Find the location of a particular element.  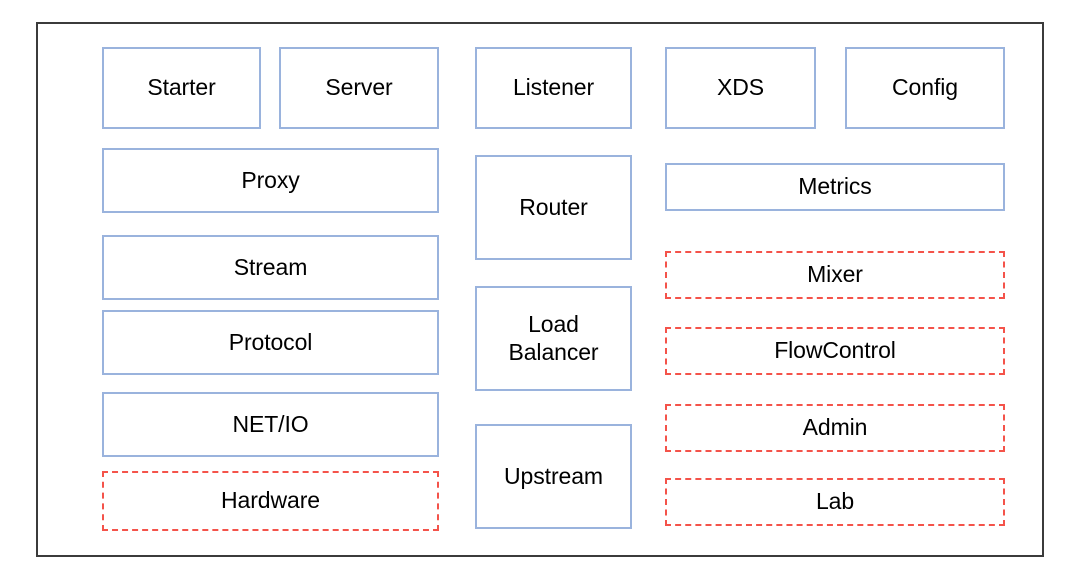

component-box-listener: Listener is located at coordinates (553, 88).